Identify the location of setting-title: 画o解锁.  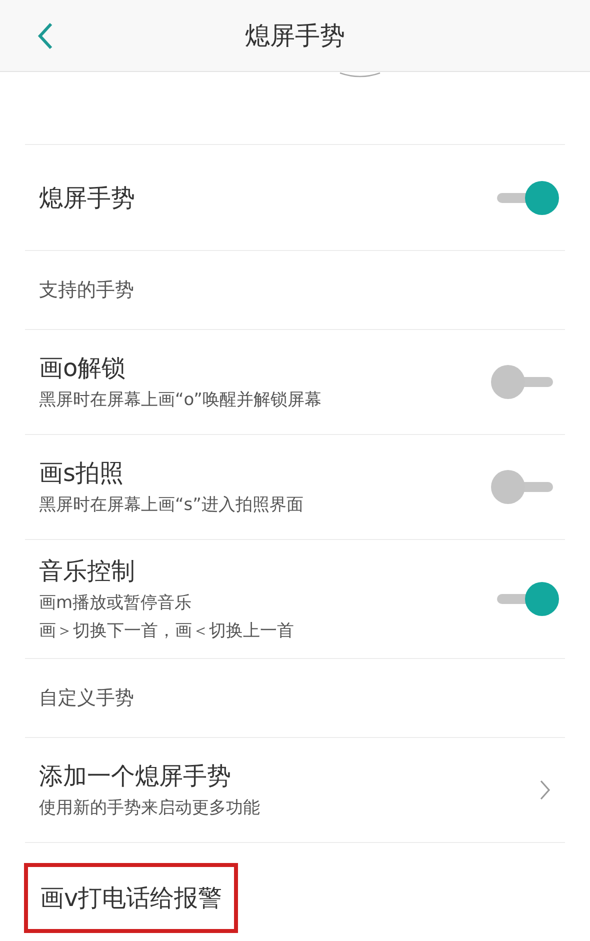
(83, 368).